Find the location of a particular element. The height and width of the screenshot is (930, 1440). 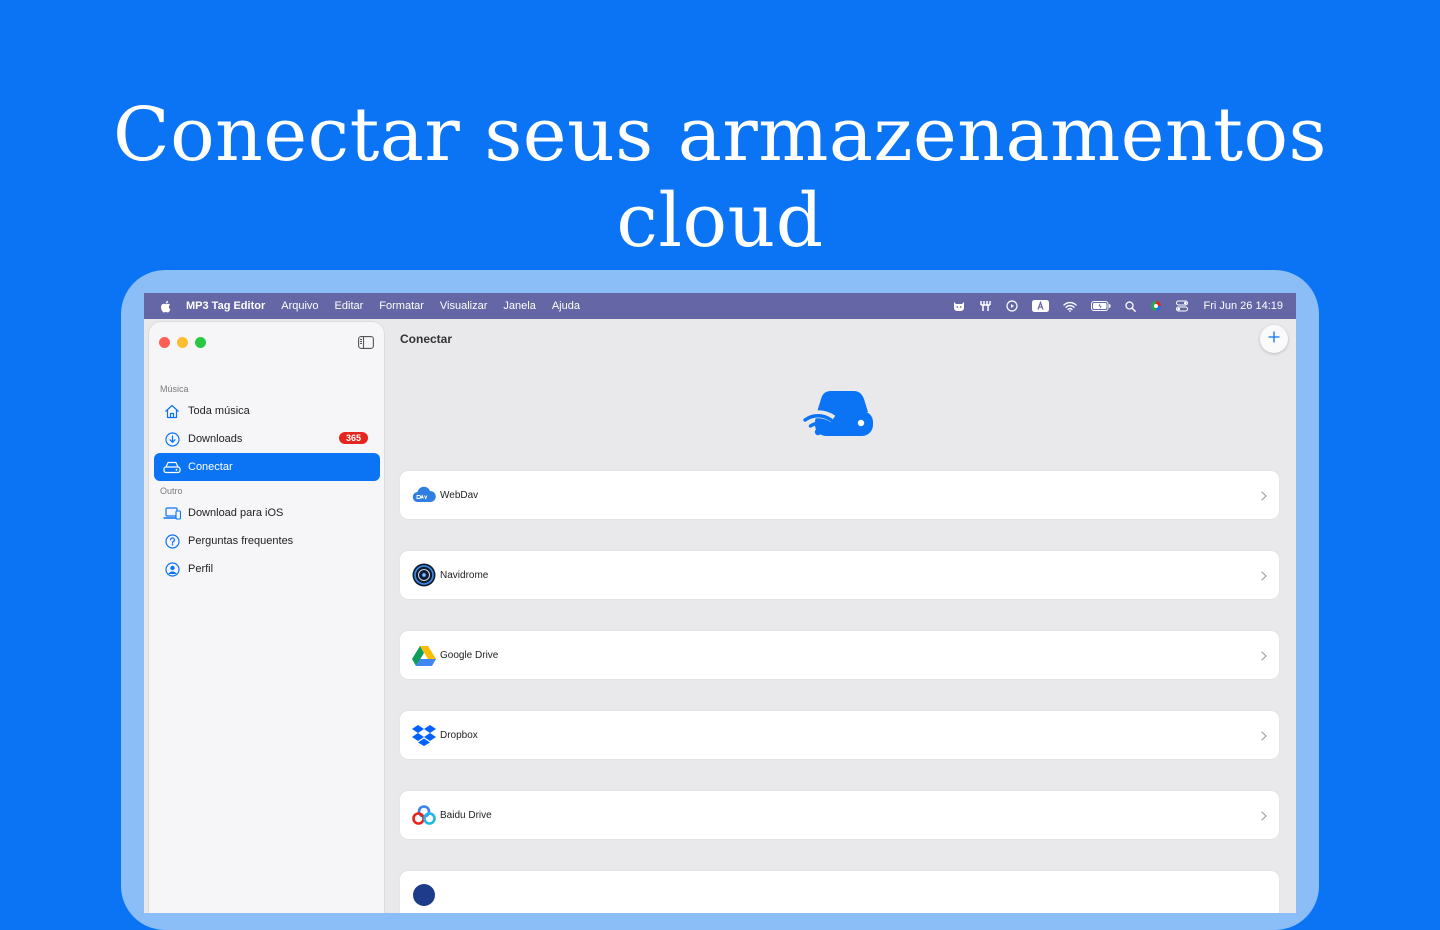

service-row-google-drive: Google Drive is located at coordinates (839, 655).